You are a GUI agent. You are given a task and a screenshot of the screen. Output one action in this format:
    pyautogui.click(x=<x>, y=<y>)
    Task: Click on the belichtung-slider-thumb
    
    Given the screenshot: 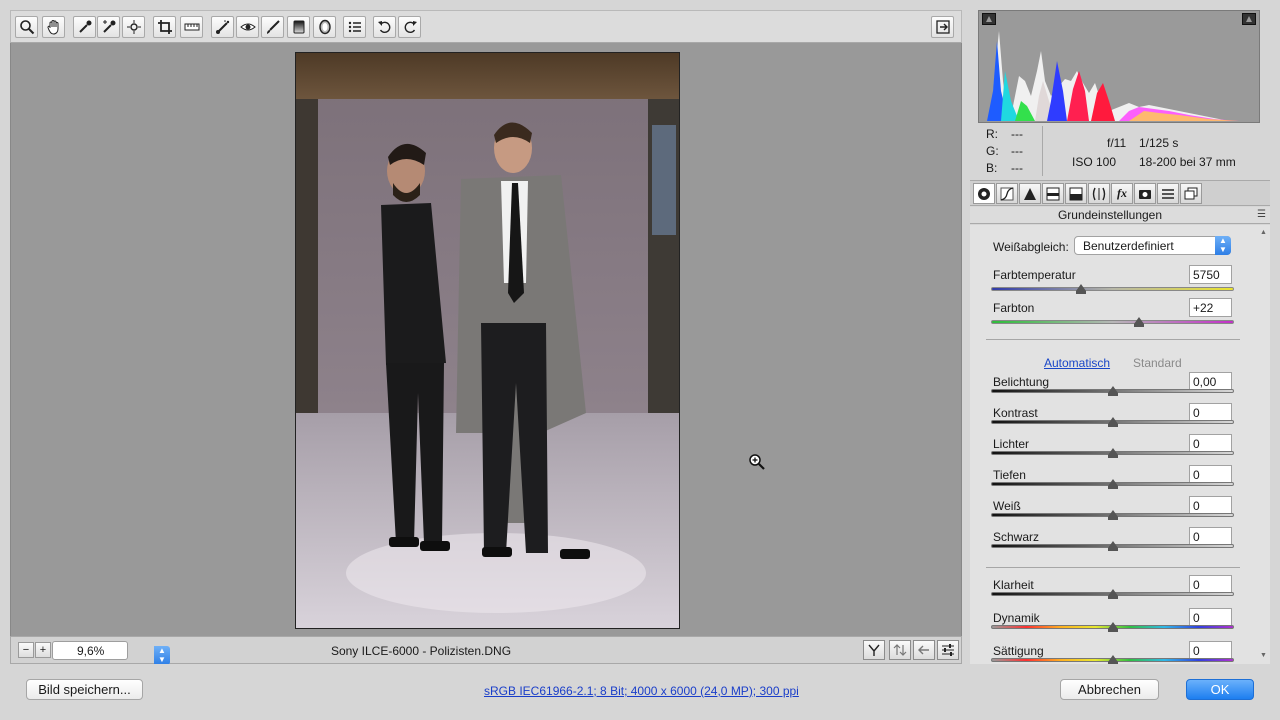 What is the action you would take?
    pyautogui.click(x=1112, y=391)
    